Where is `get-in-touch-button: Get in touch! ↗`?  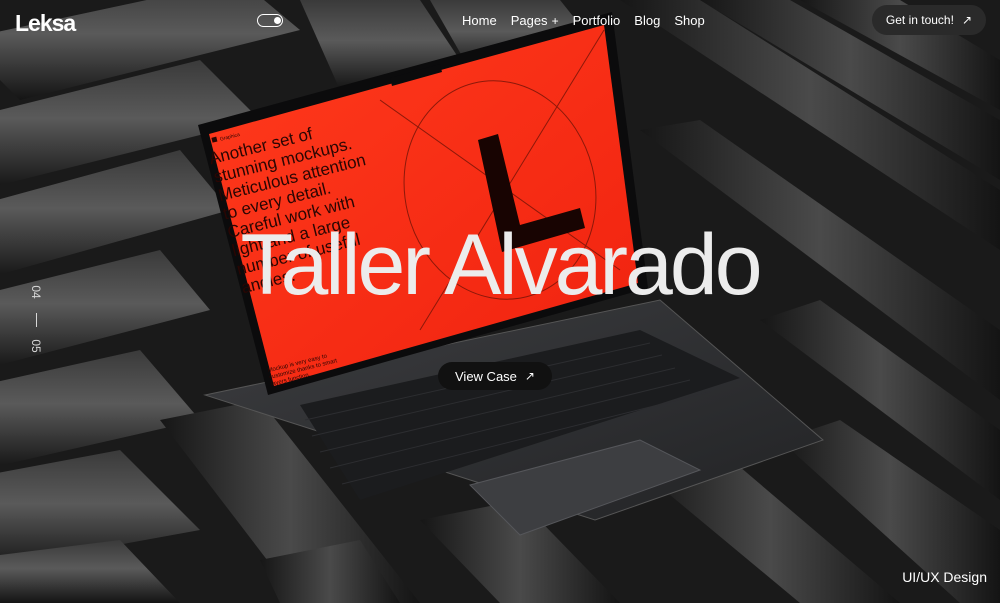 get-in-touch-button: Get in touch! ↗ is located at coordinates (928, 20).